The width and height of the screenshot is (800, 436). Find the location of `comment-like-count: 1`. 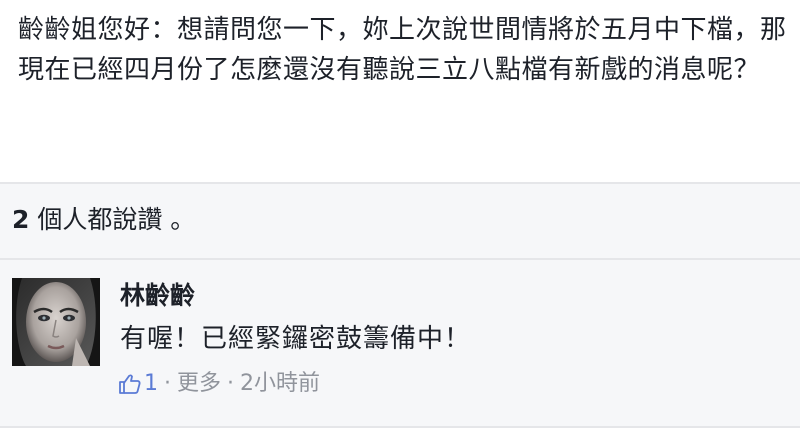

comment-like-count: 1 is located at coordinates (151, 383).